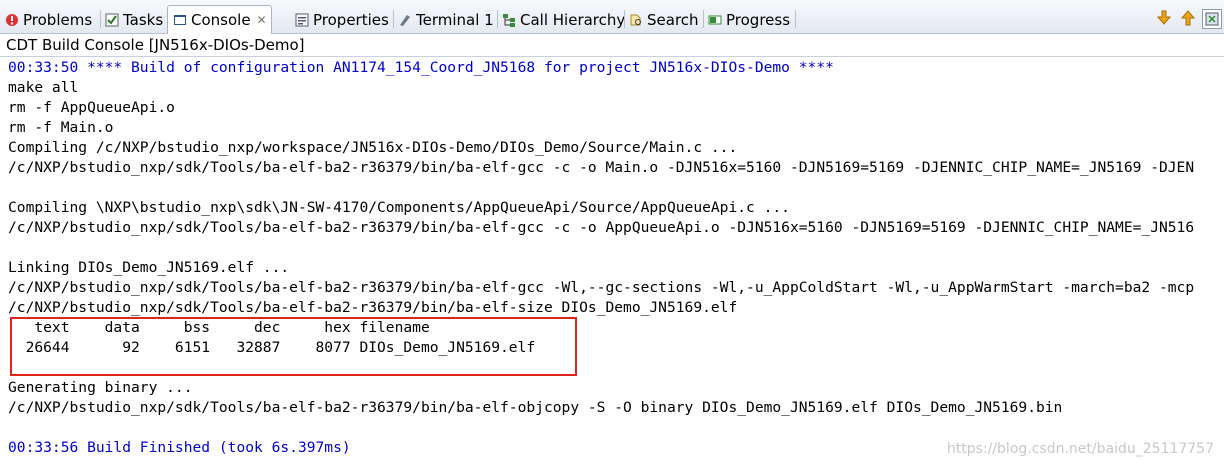 The height and width of the screenshot is (467, 1224). I want to click on console-line: rm -f Main.o, so click(61, 127).